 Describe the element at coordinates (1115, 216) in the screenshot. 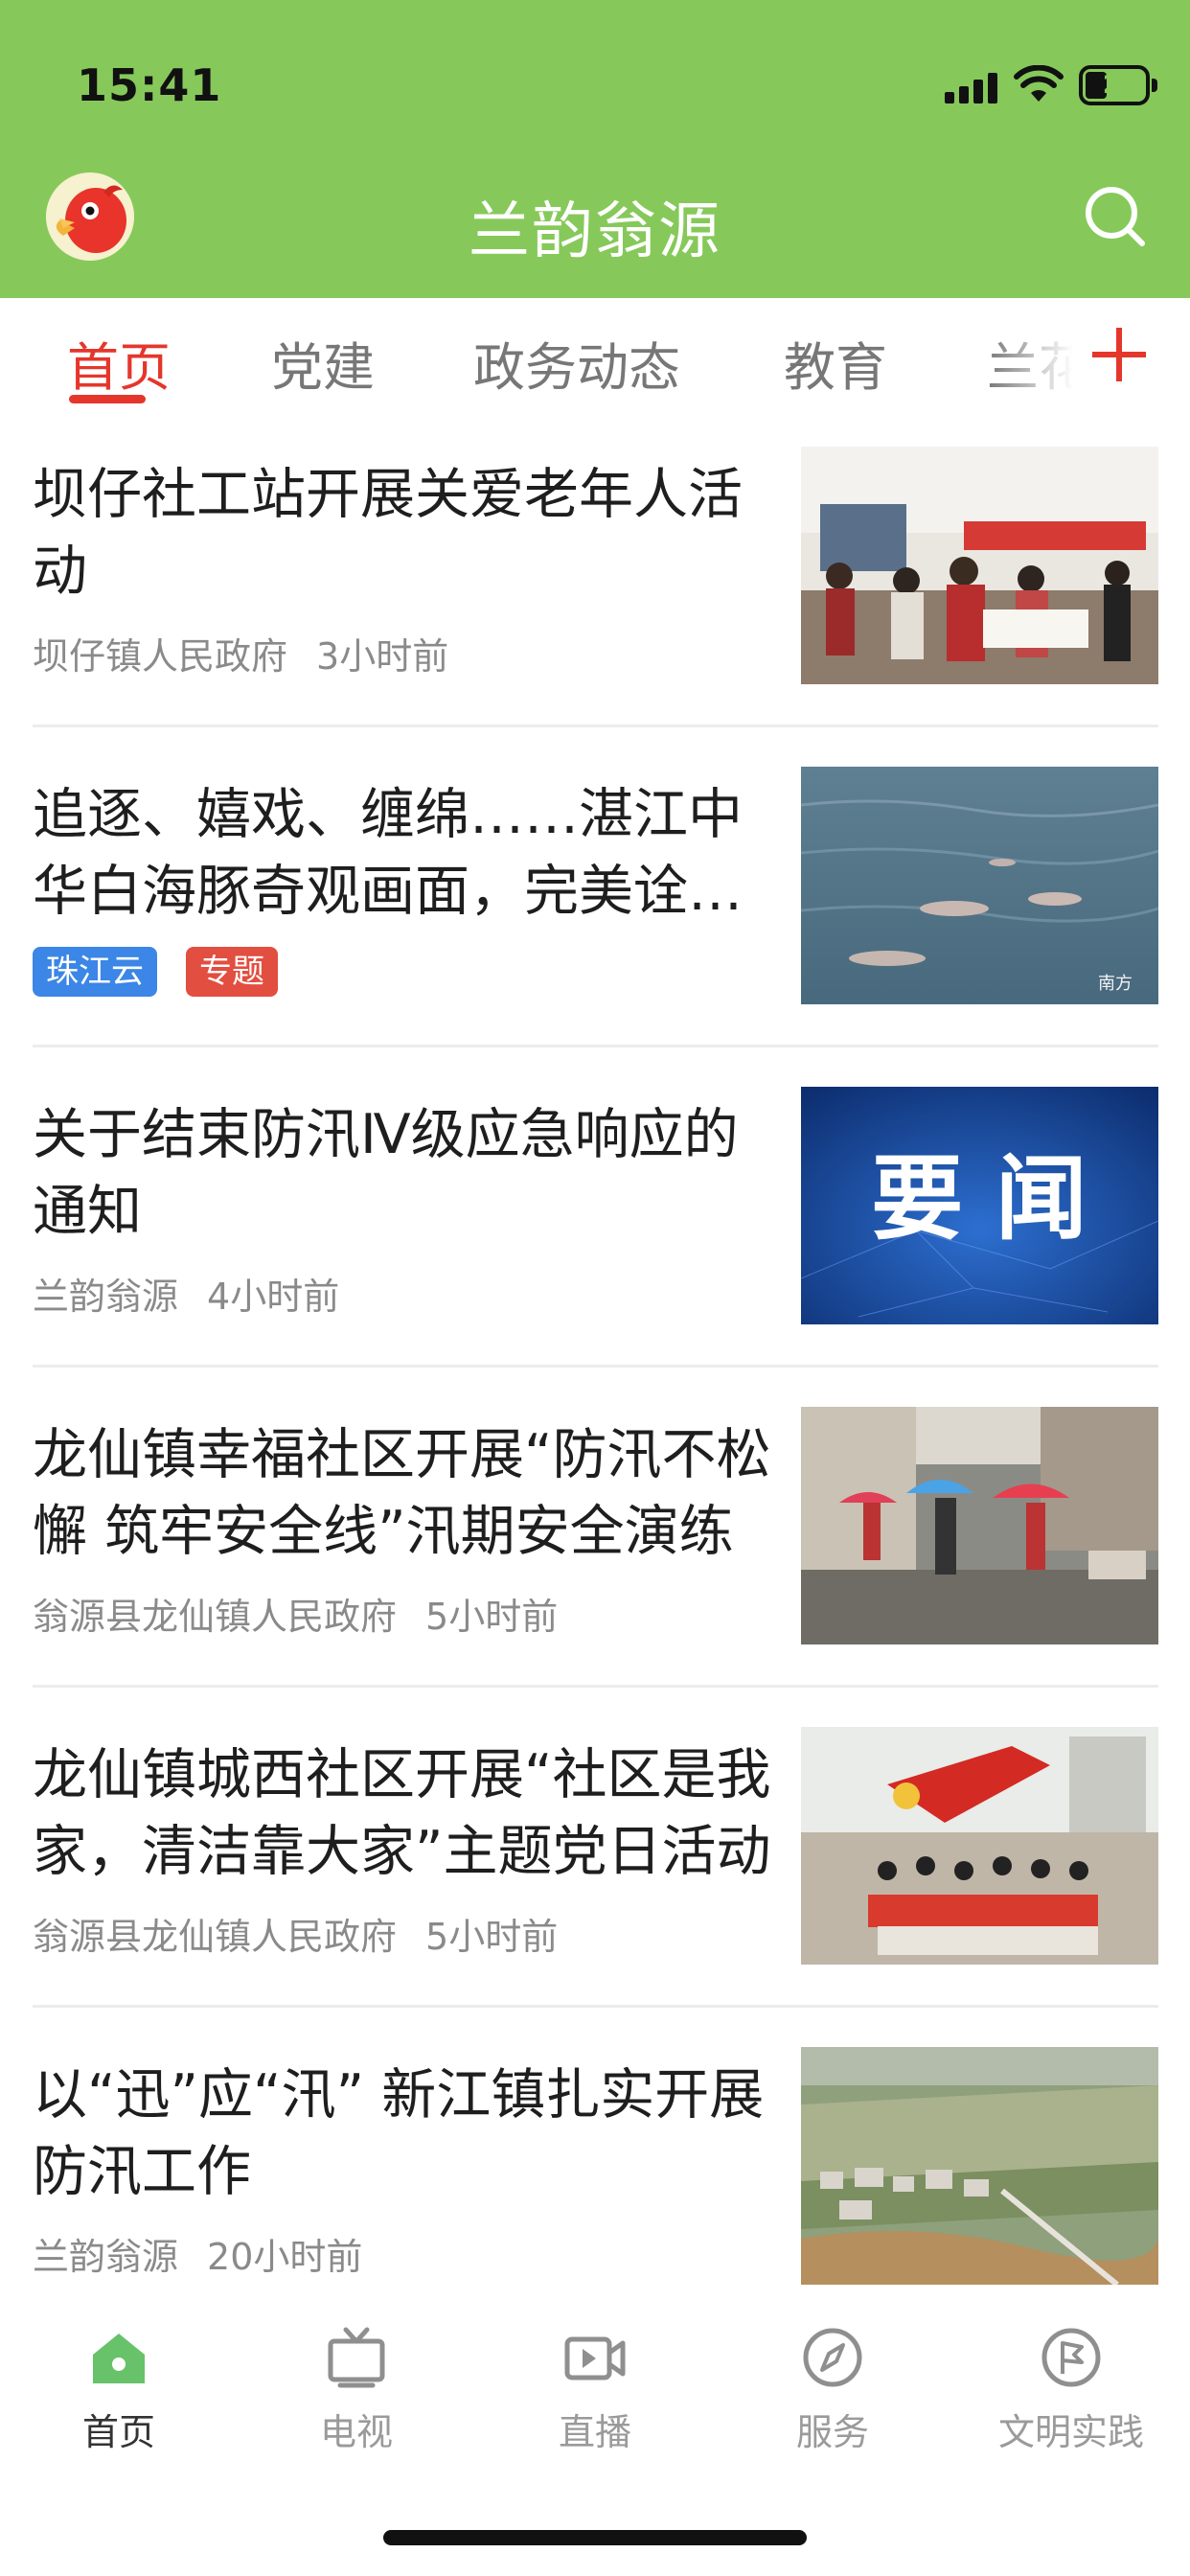

I see `search-icon` at that location.